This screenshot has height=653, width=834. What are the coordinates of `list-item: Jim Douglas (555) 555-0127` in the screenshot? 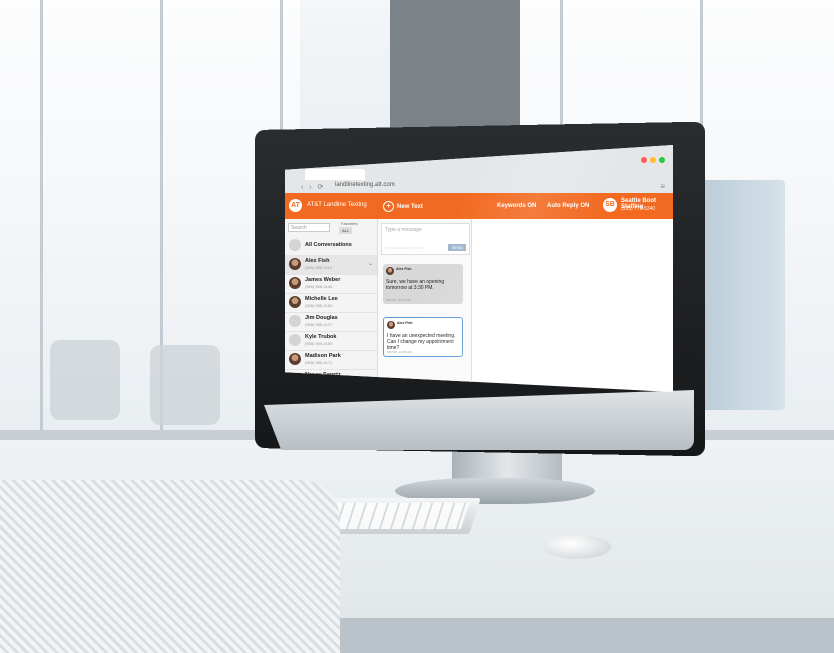 It's located at (331, 322).